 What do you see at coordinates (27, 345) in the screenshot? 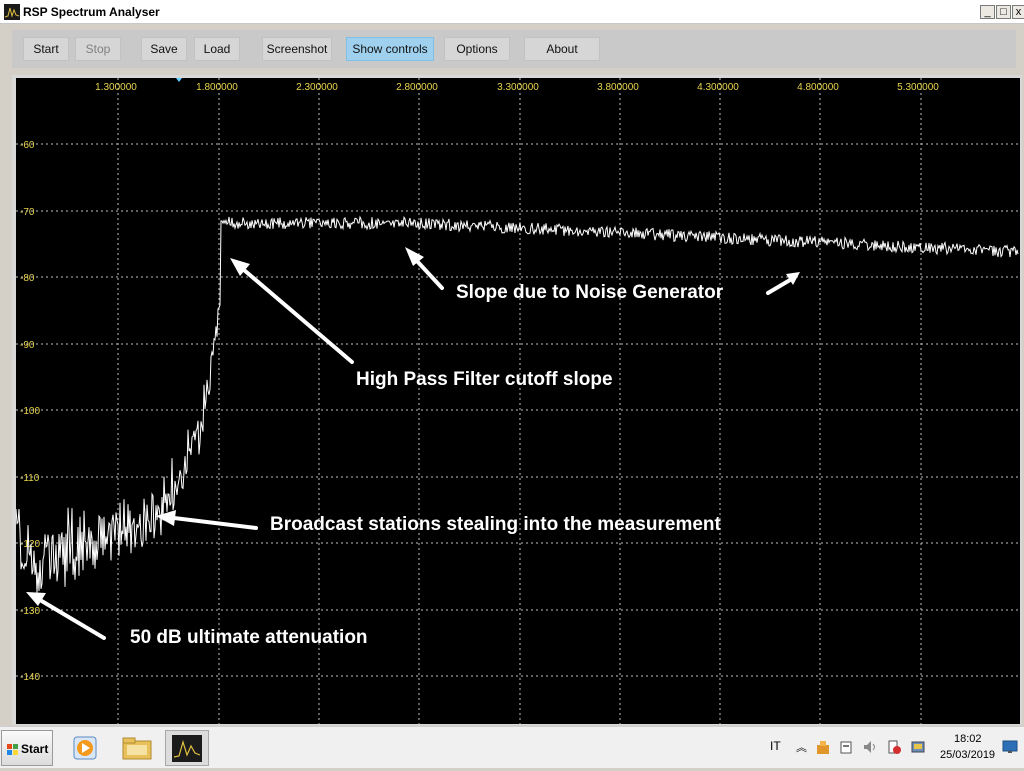
I see `y-tick-label: -90` at bounding box center [27, 345].